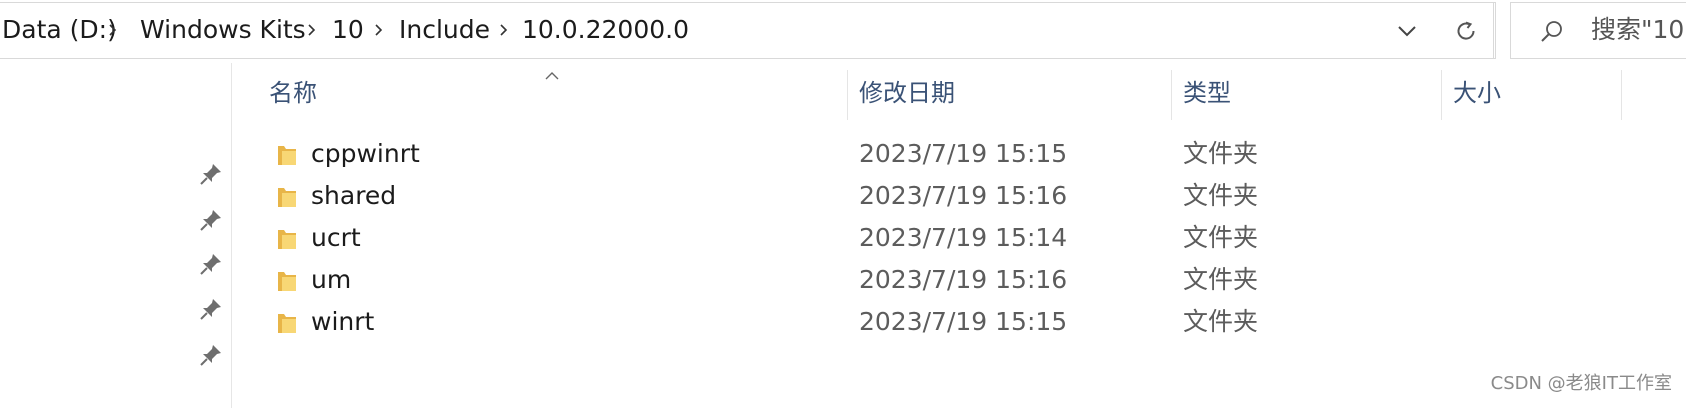 The height and width of the screenshot is (408, 1686). I want to click on refresh-icon, so click(1466, 30).